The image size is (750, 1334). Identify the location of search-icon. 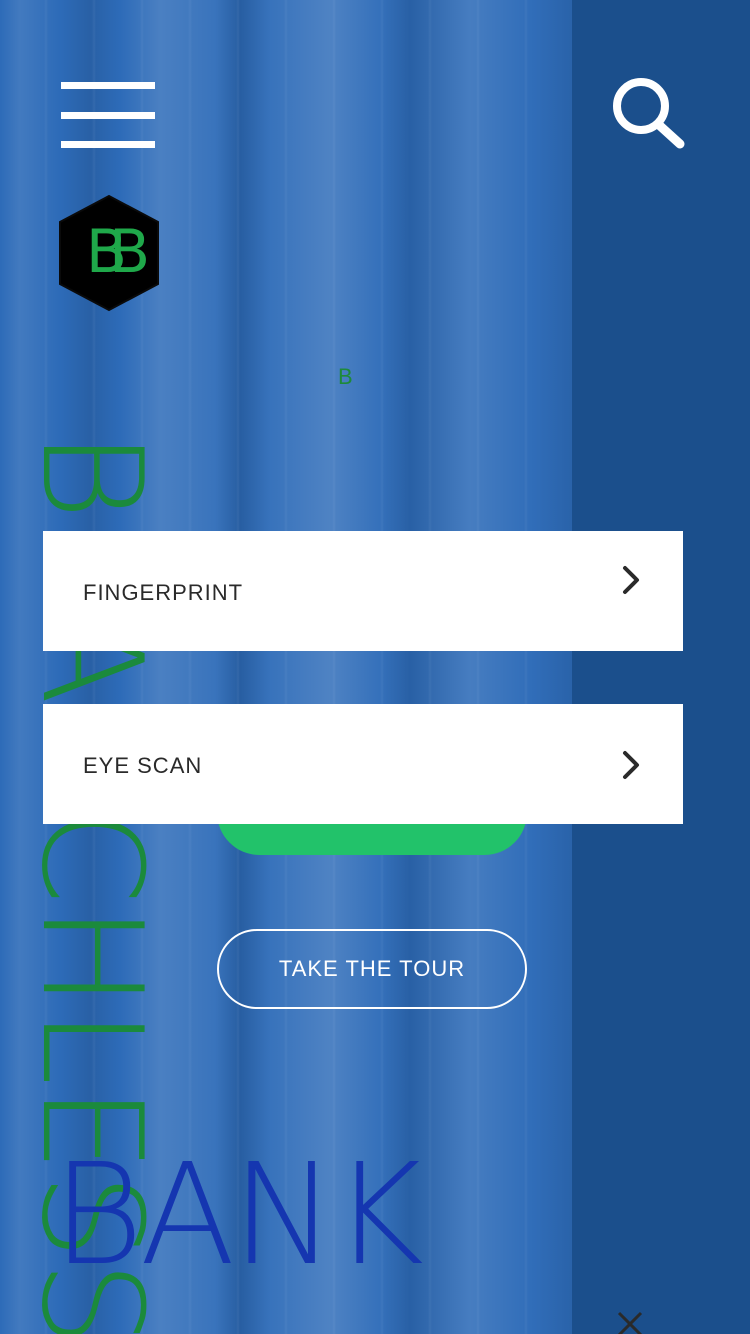
(649, 113).